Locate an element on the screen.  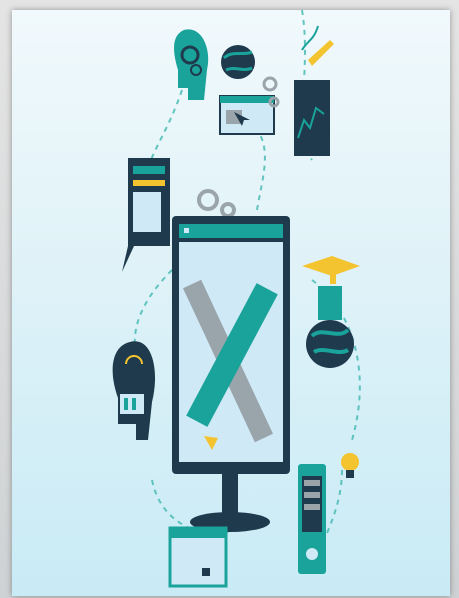
graduation-globe-icon is located at coordinates (331, 312).